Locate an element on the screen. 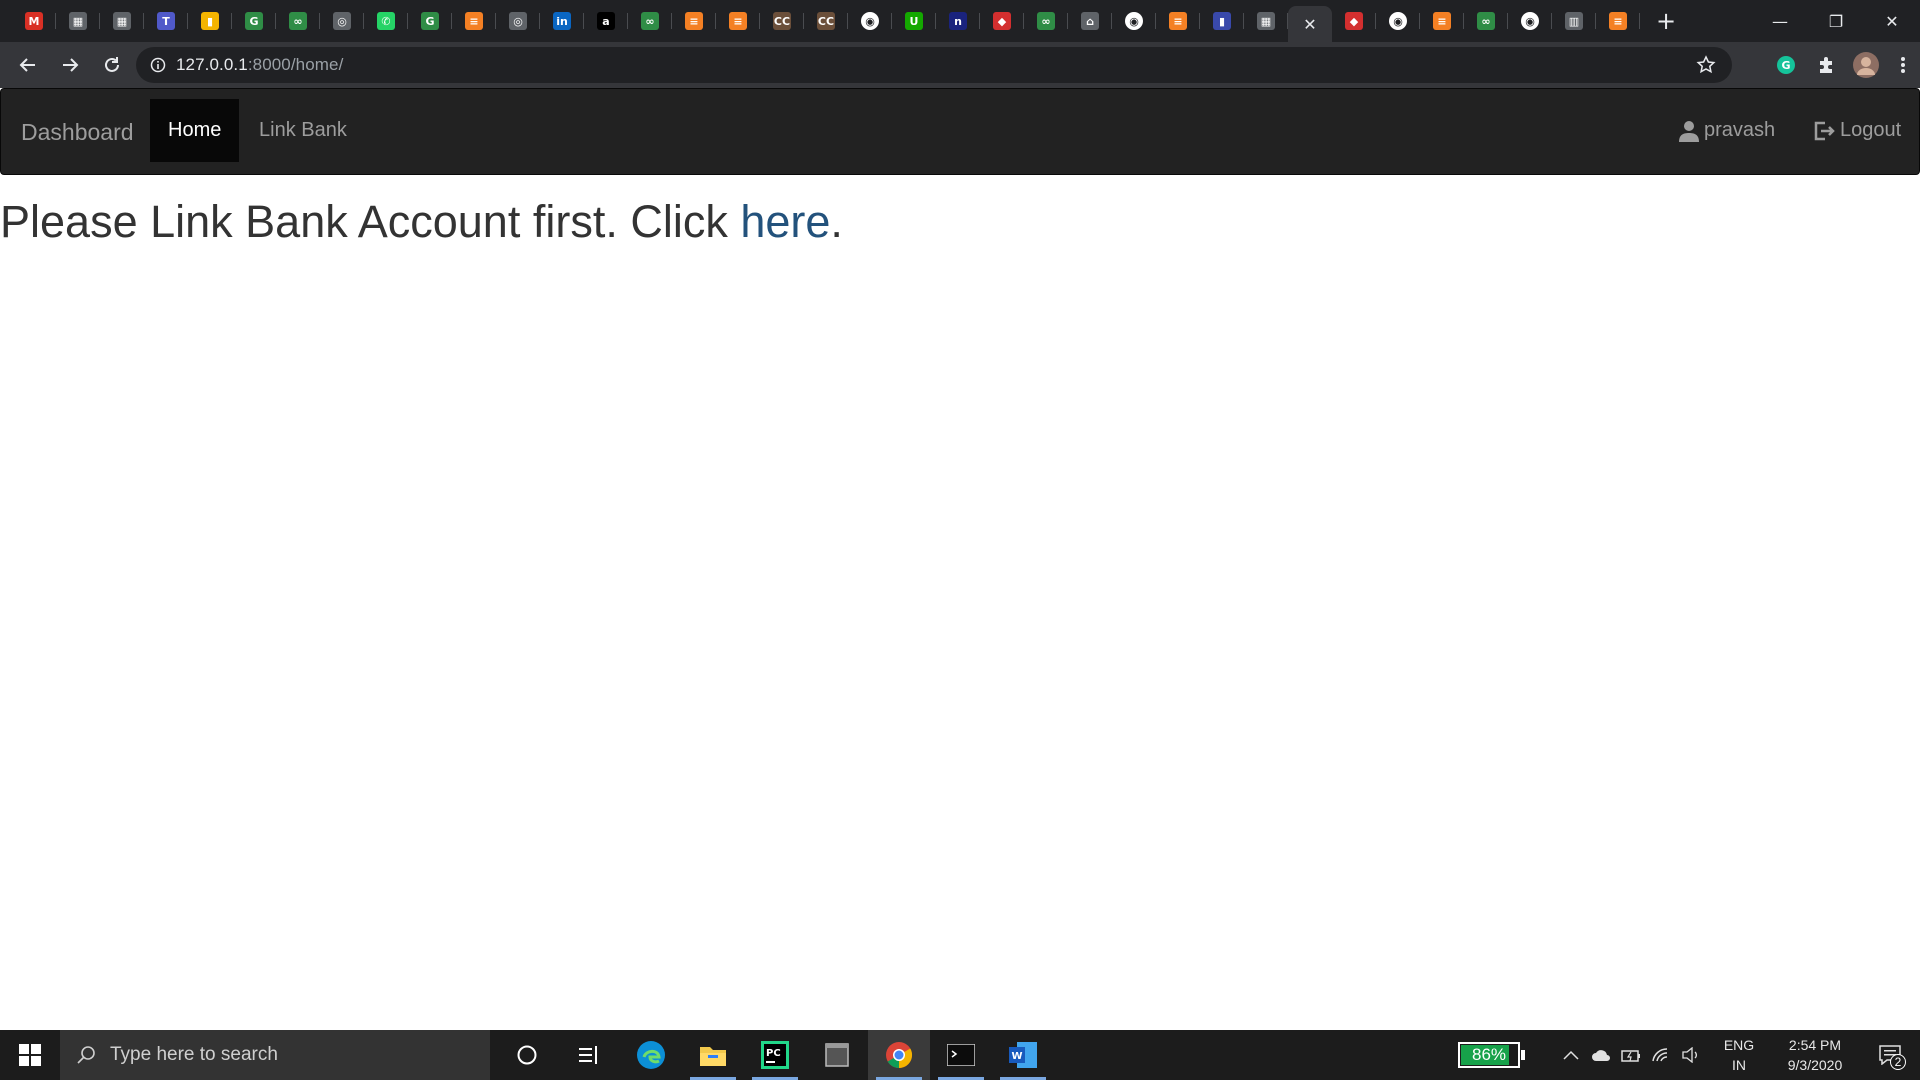 This screenshot has width=1920, height=1080. system-tray: 86% ENG IN 2:54 PM 9/3/2020 2 is located at coordinates (1689, 1055).